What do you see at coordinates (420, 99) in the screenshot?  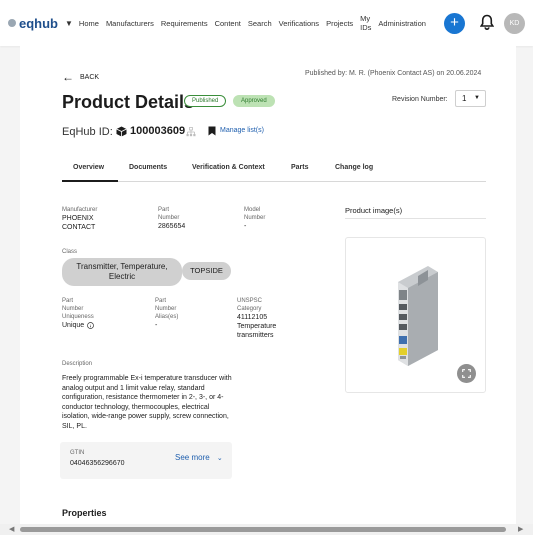 I see `revision-label: Revision Number:` at bounding box center [420, 99].